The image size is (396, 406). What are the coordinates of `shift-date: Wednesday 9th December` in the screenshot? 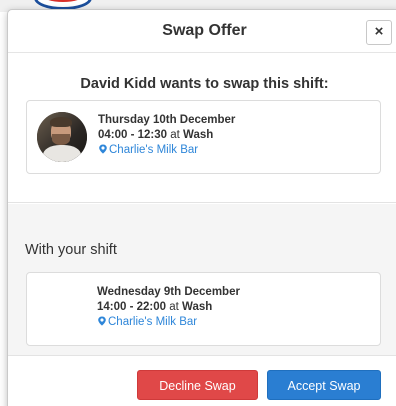 It's located at (168, 292).